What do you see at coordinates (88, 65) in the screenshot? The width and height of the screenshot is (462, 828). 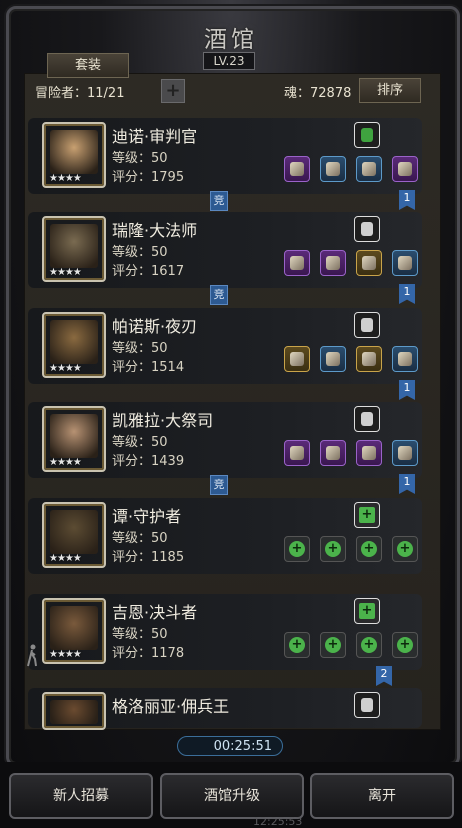 I see `set-button: 套装` at bounding box center [88, 65].